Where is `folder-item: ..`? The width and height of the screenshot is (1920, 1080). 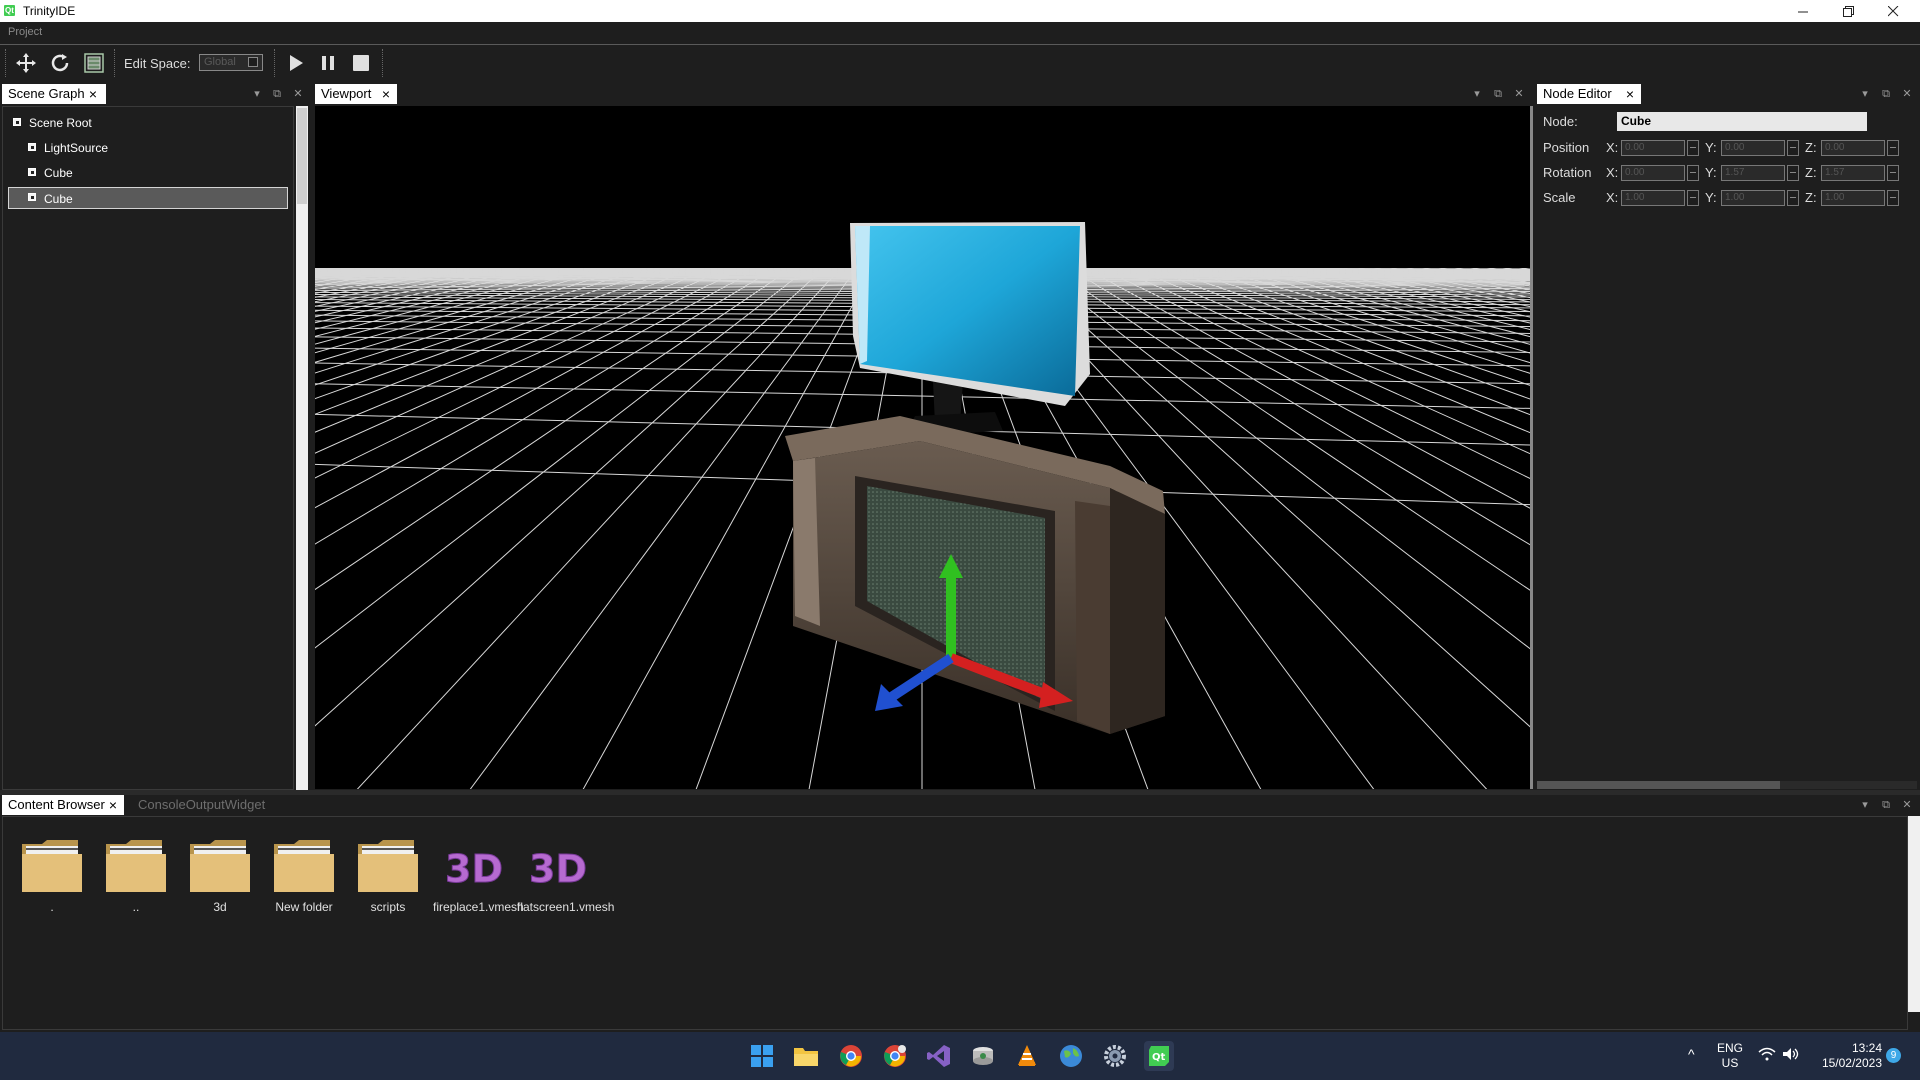
folder-item: .. is located at coordinates (136, 876).